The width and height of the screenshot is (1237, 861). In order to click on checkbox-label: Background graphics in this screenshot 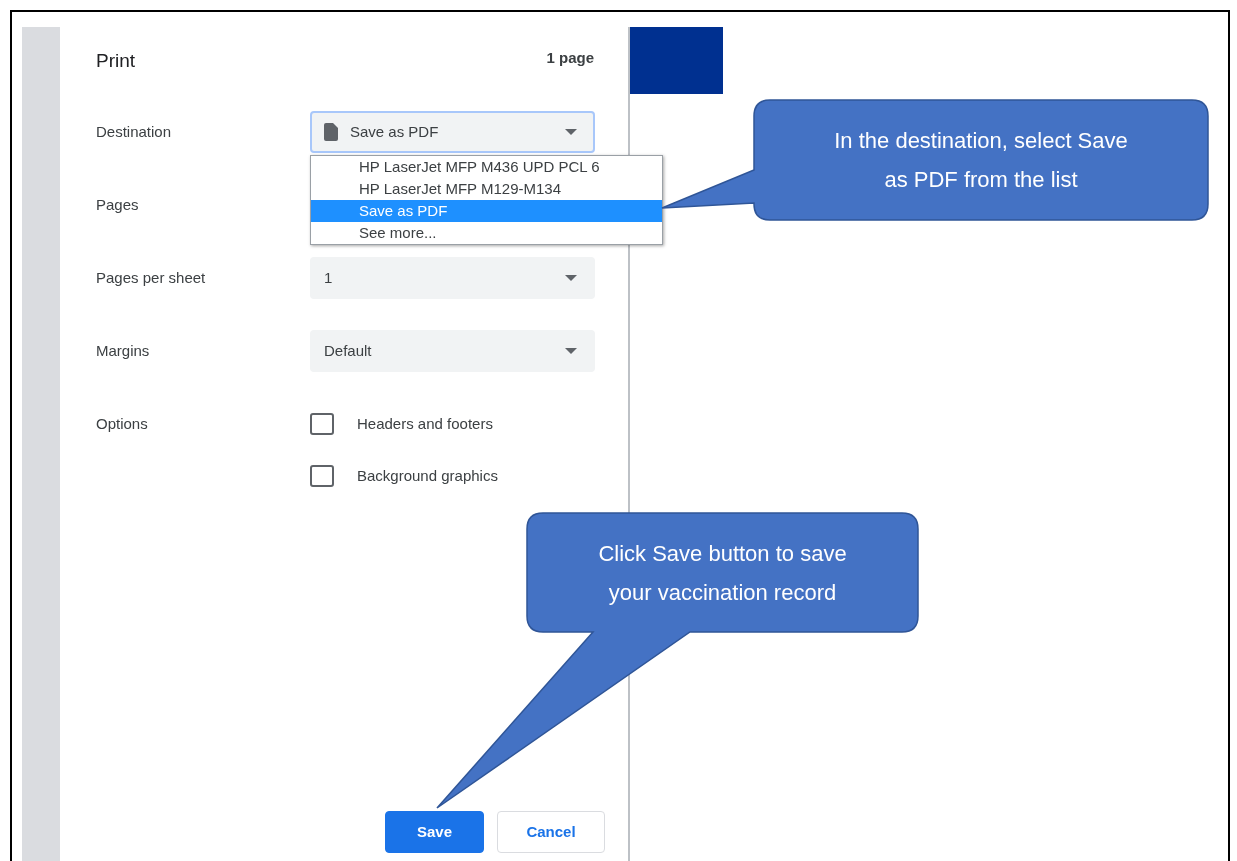, I will do `click(427, 475)`.